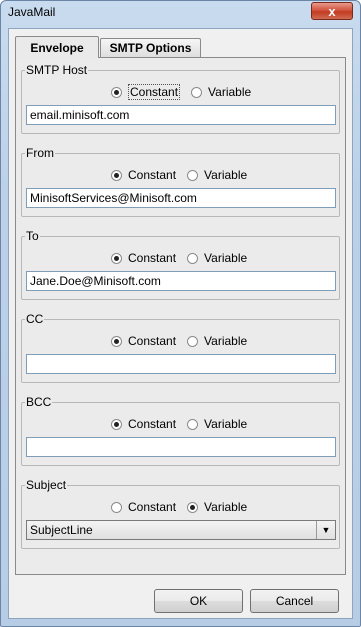 The width and height of the screenshot is (361, 627). What do you see at coordinates (181, 198) in the screenshot?
I see `from-input: MinisoftServices@Minisoft.com` at bounding box center [181, 198].